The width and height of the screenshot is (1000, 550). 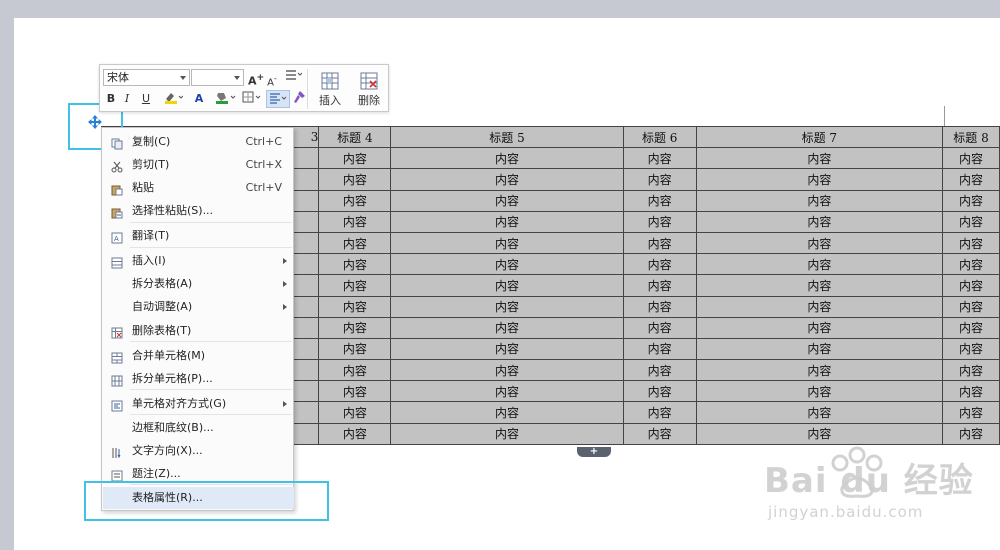 I want to click on bold-button: B, so click(x=111, y=99).